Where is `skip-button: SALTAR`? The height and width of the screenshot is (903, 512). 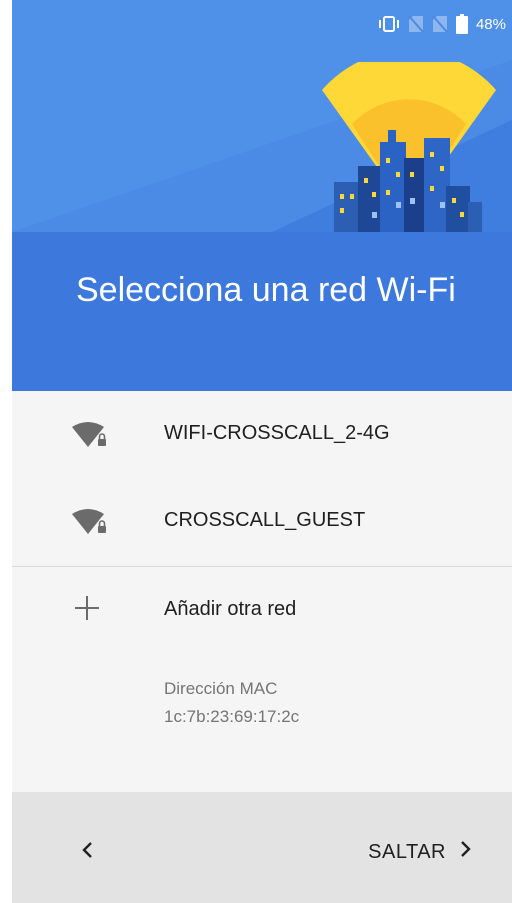 skip-button: SALTAR is located at coordinates (420, 852).